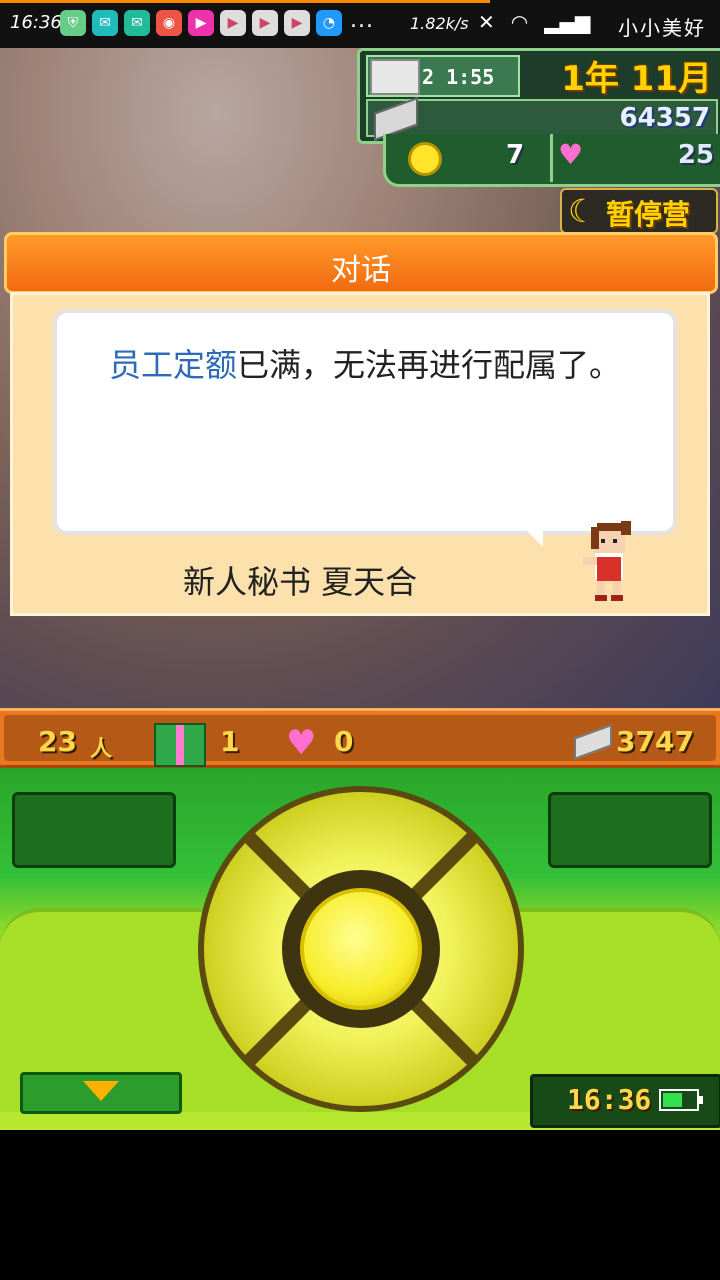 The image size is (720, 1280). I want to click on pause-business-button: ☾ 暂停营业, so click(639, 229).